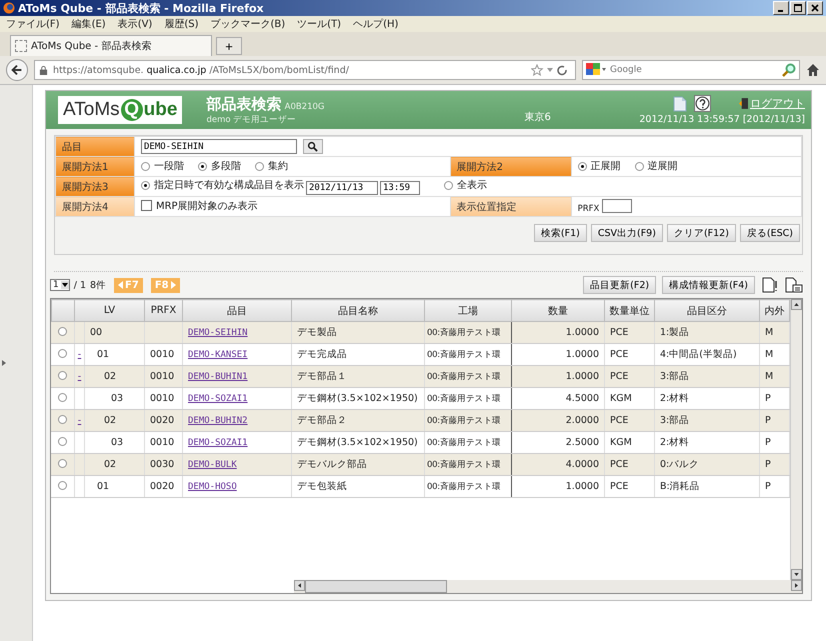 Image resolution: width=826 pixels, height=641 pixels. I want to click on maximize-icon, so click(798, 8).